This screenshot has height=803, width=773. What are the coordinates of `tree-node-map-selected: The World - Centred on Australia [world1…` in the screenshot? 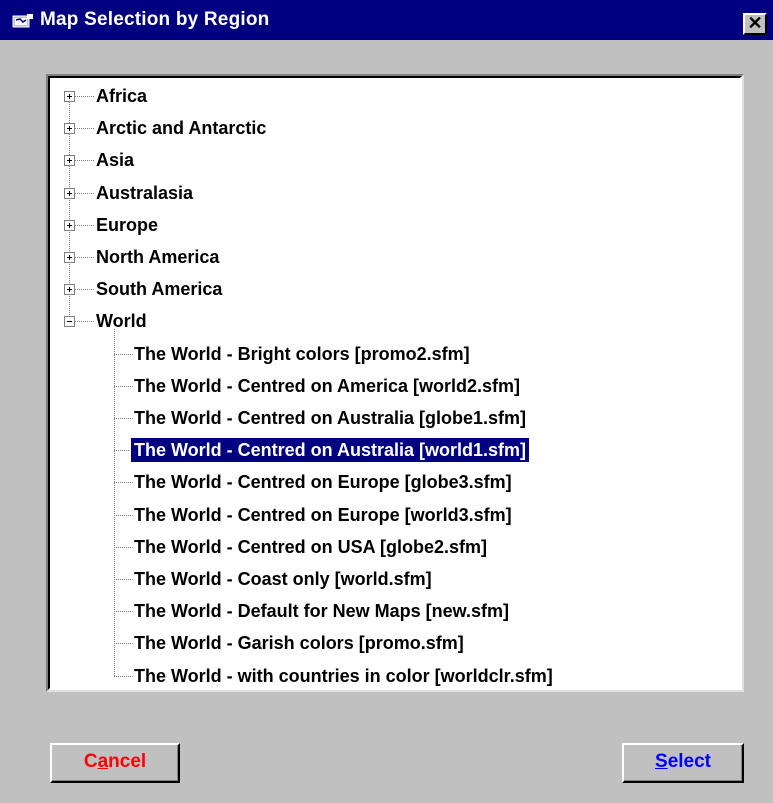 It's located at (330, 450).